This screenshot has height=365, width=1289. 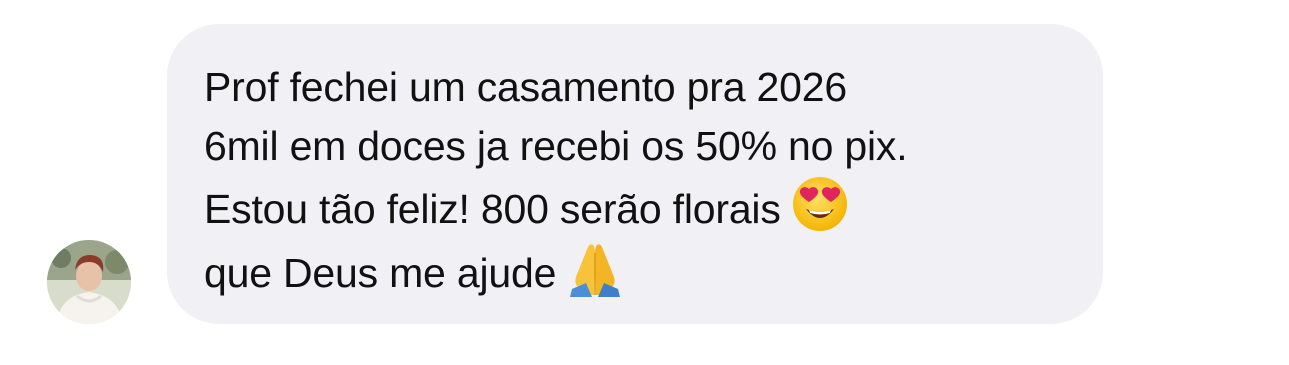 What do you see at coordinates (820, 204) in the screenshot?
I see `heart-eyes-emoji-icon` at bounding box center [820, 204].